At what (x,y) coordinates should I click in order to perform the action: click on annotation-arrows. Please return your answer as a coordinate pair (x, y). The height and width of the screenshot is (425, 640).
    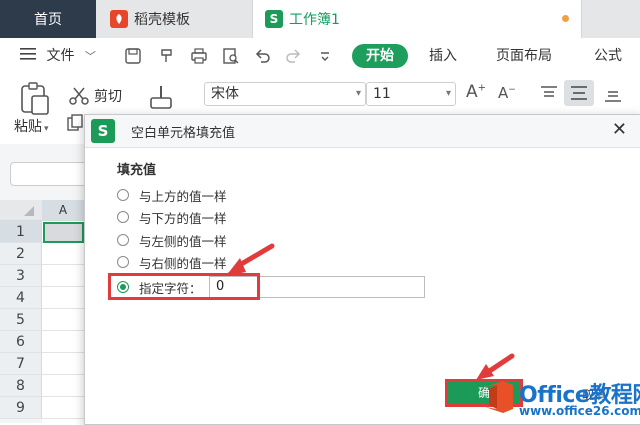
    Looking at the image, I should click on (369, 311).